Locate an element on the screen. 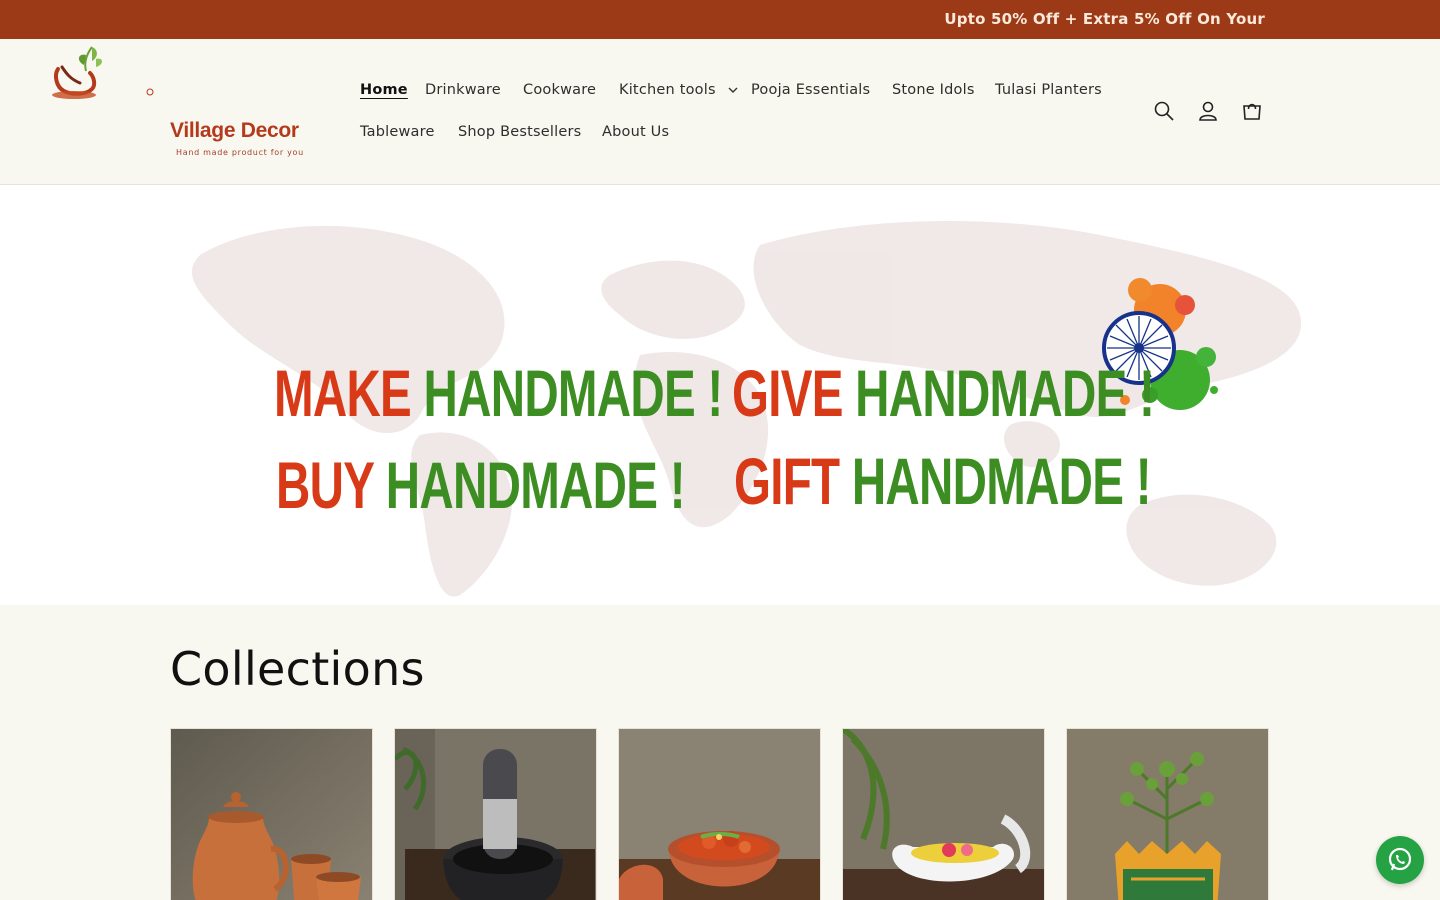  hero-line-2-left: BUY HANDMADE ! is located at coordinates (481, 485).